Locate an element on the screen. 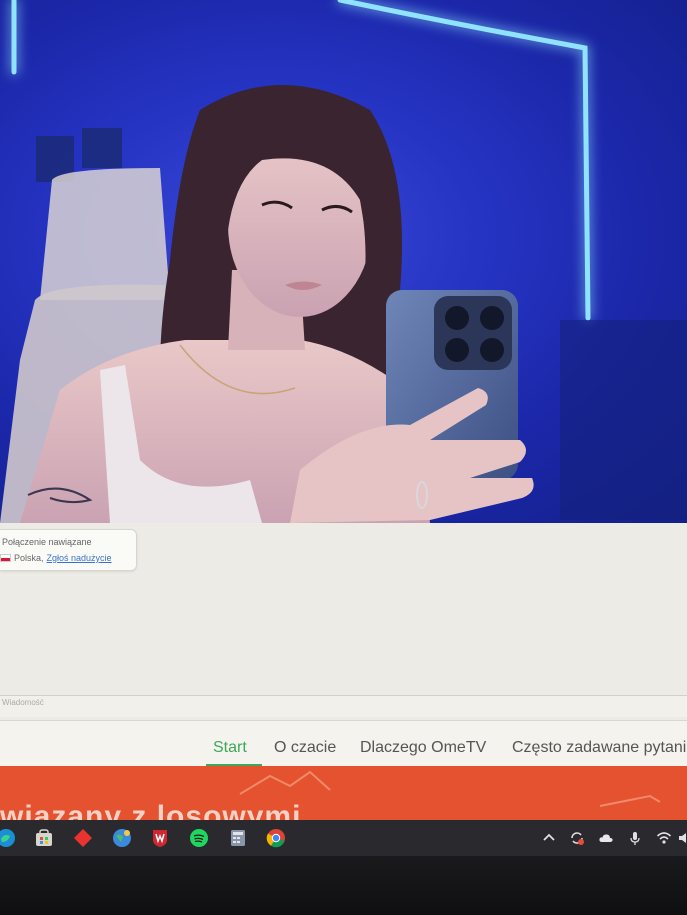 The height and width of the screenshot is (915, 687). nav-item-start: Start is located at coordinates (230, 748).